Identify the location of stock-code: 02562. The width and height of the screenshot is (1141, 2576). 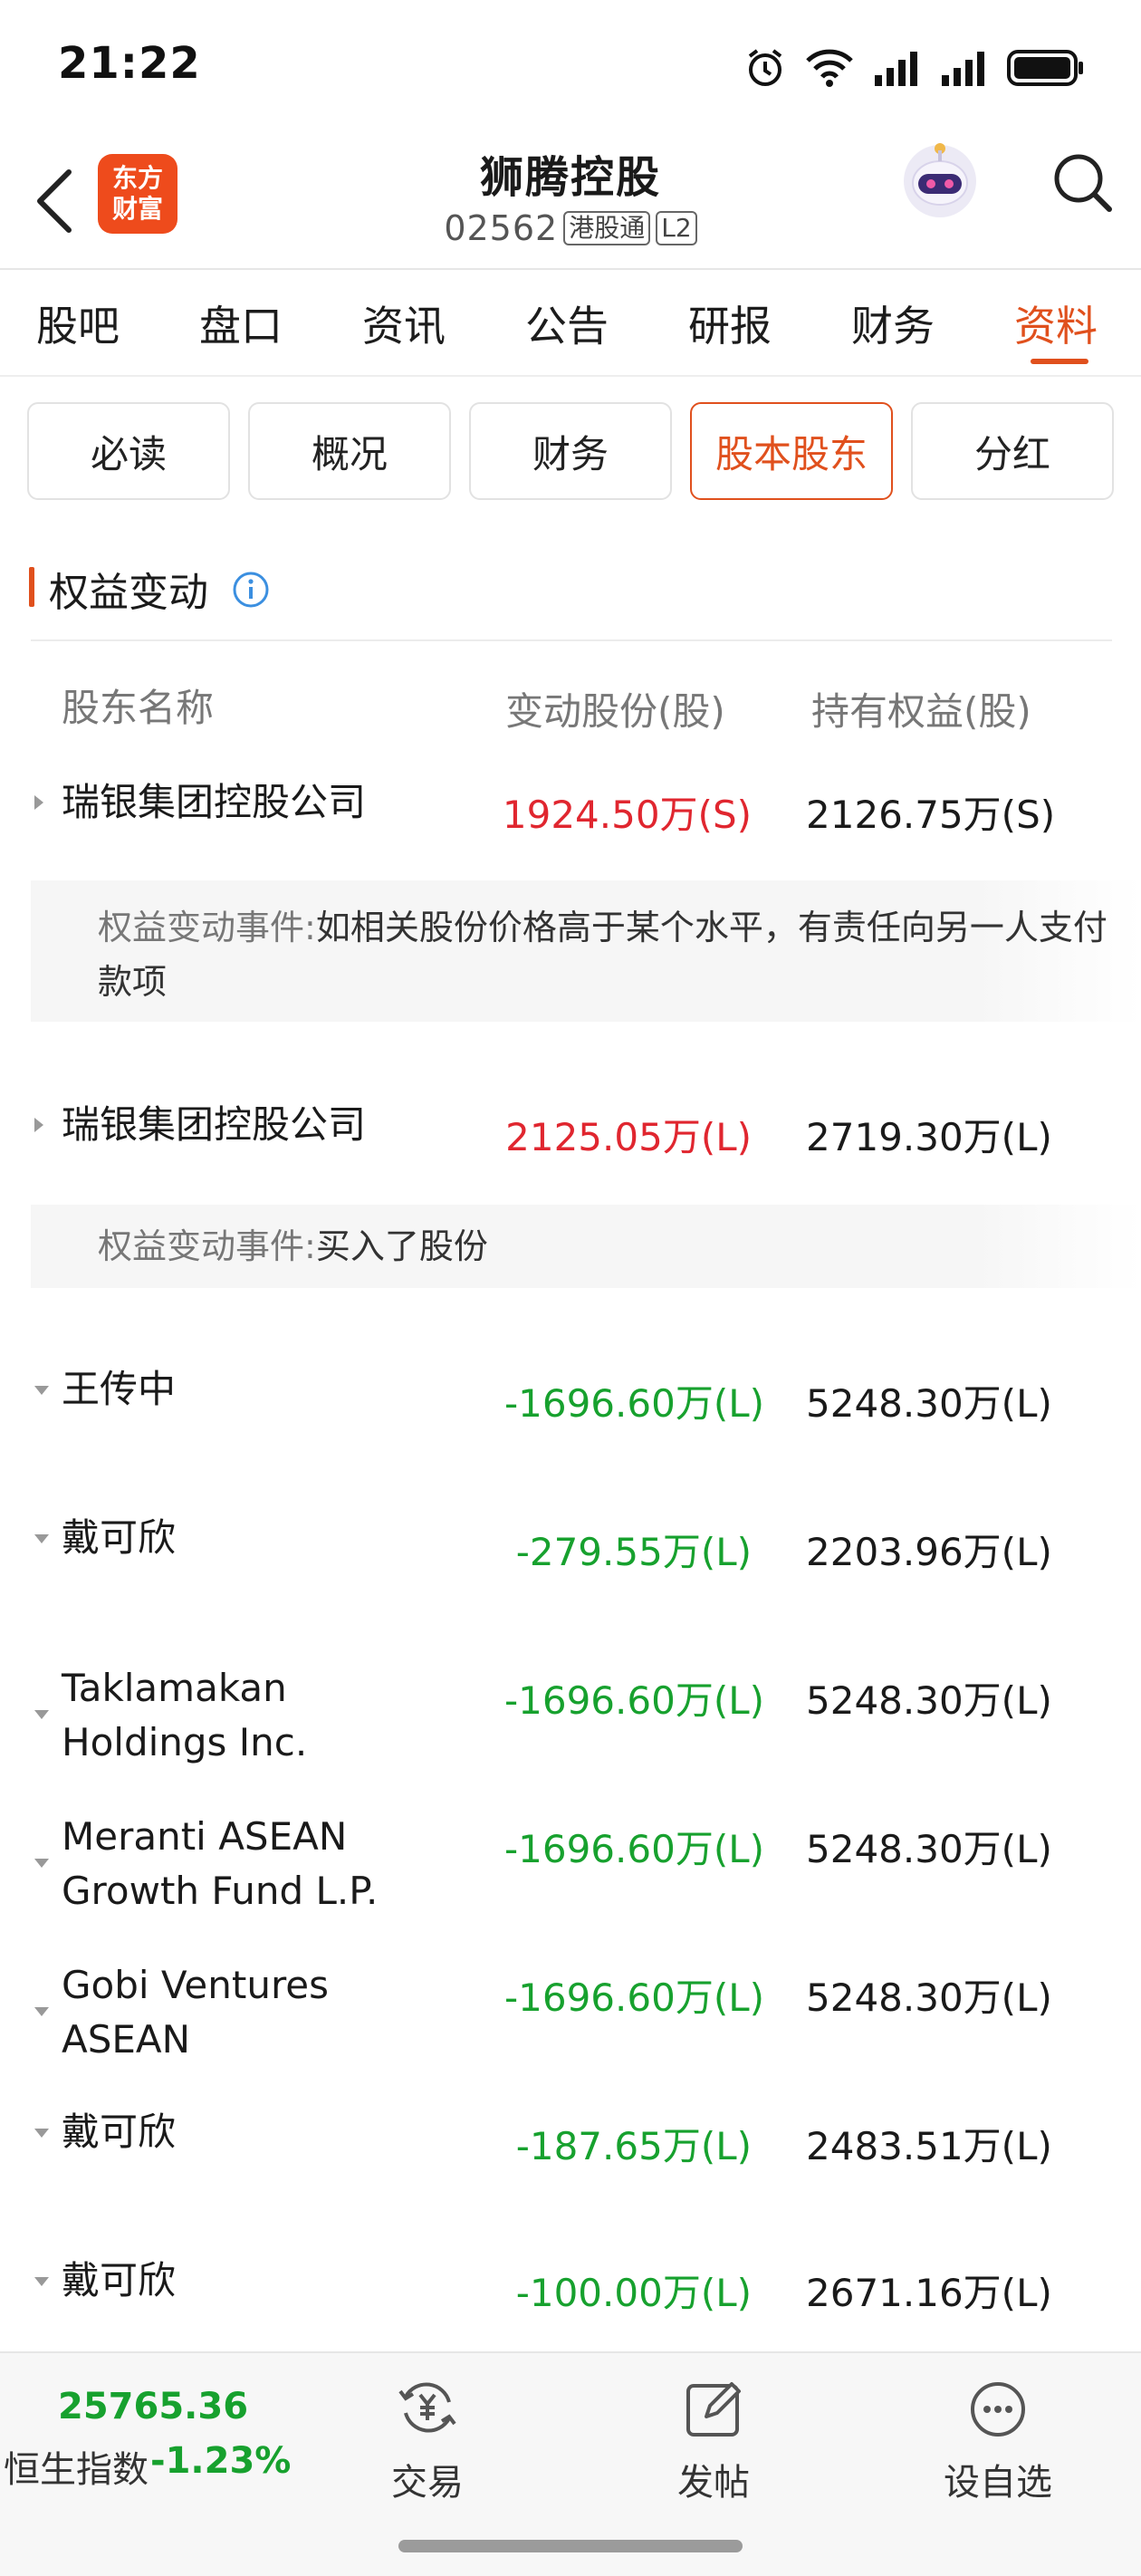
(501, 228).